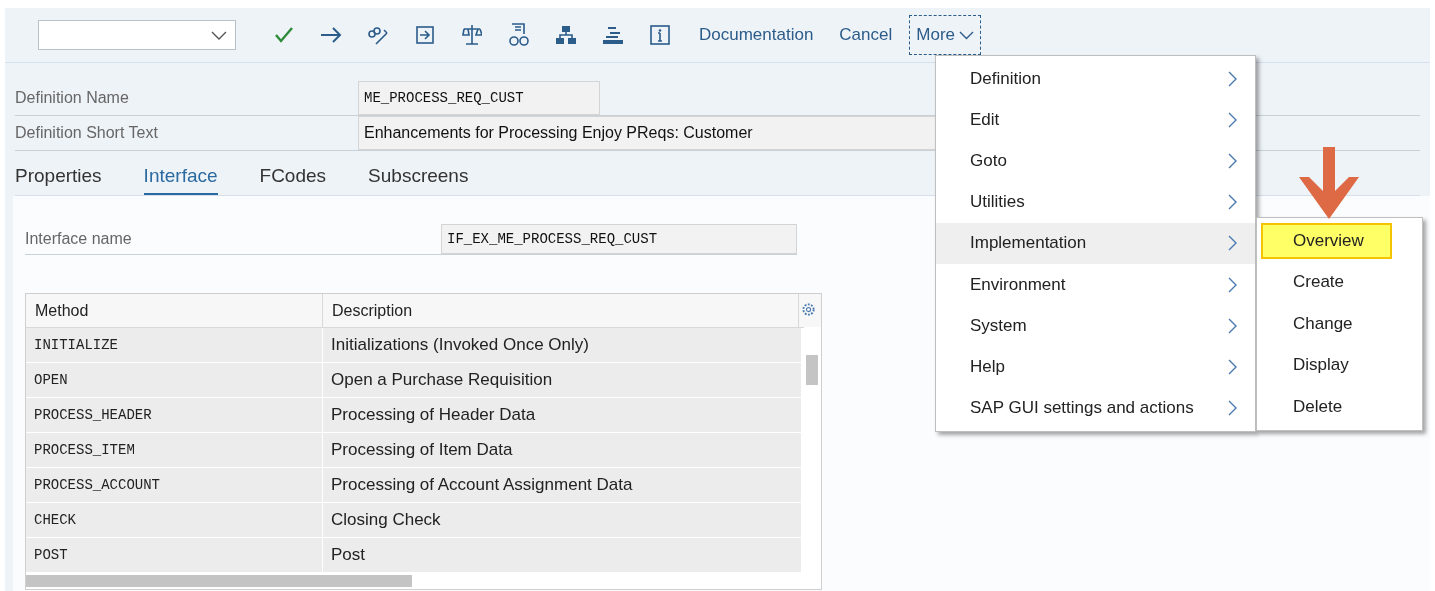 This screenshot has height=591, width=1435. What do you see at coordinates (518, 35) in the screenshot?
I see `document-glasses-icon` at bounding box center [518, 35].